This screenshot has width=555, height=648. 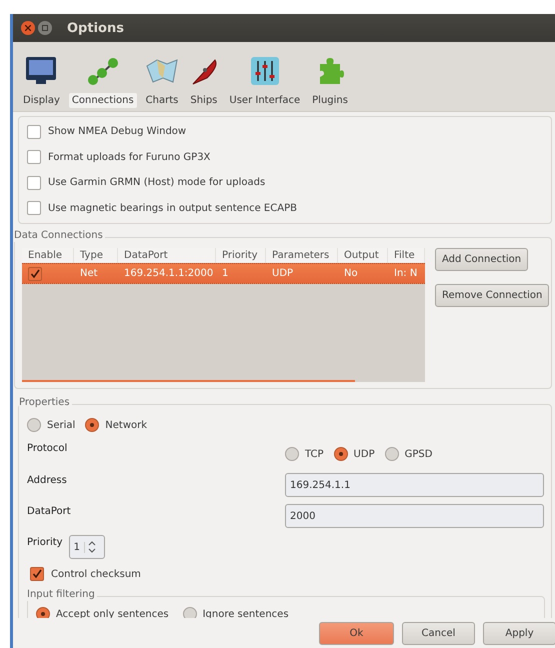 I want to click on close-icon, so click(x=28, y=28).